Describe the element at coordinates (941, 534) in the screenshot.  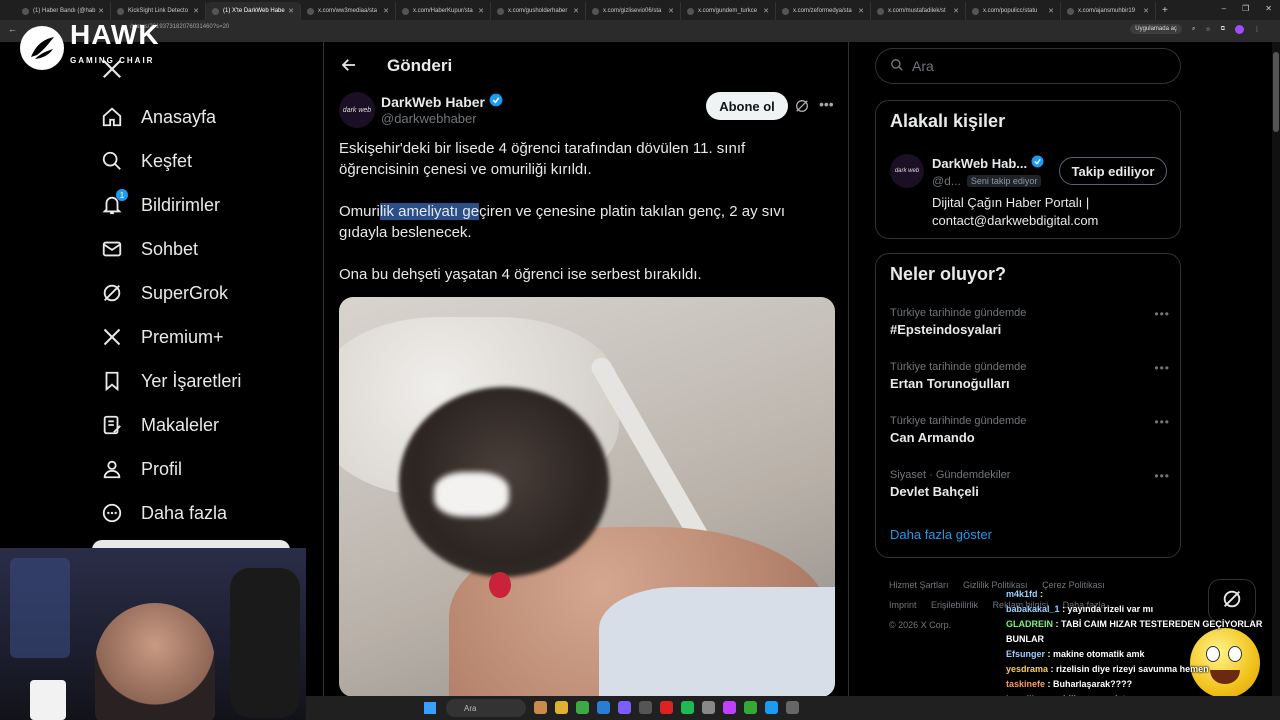
I see `show-more-link: Daha fazla göster` at that location.